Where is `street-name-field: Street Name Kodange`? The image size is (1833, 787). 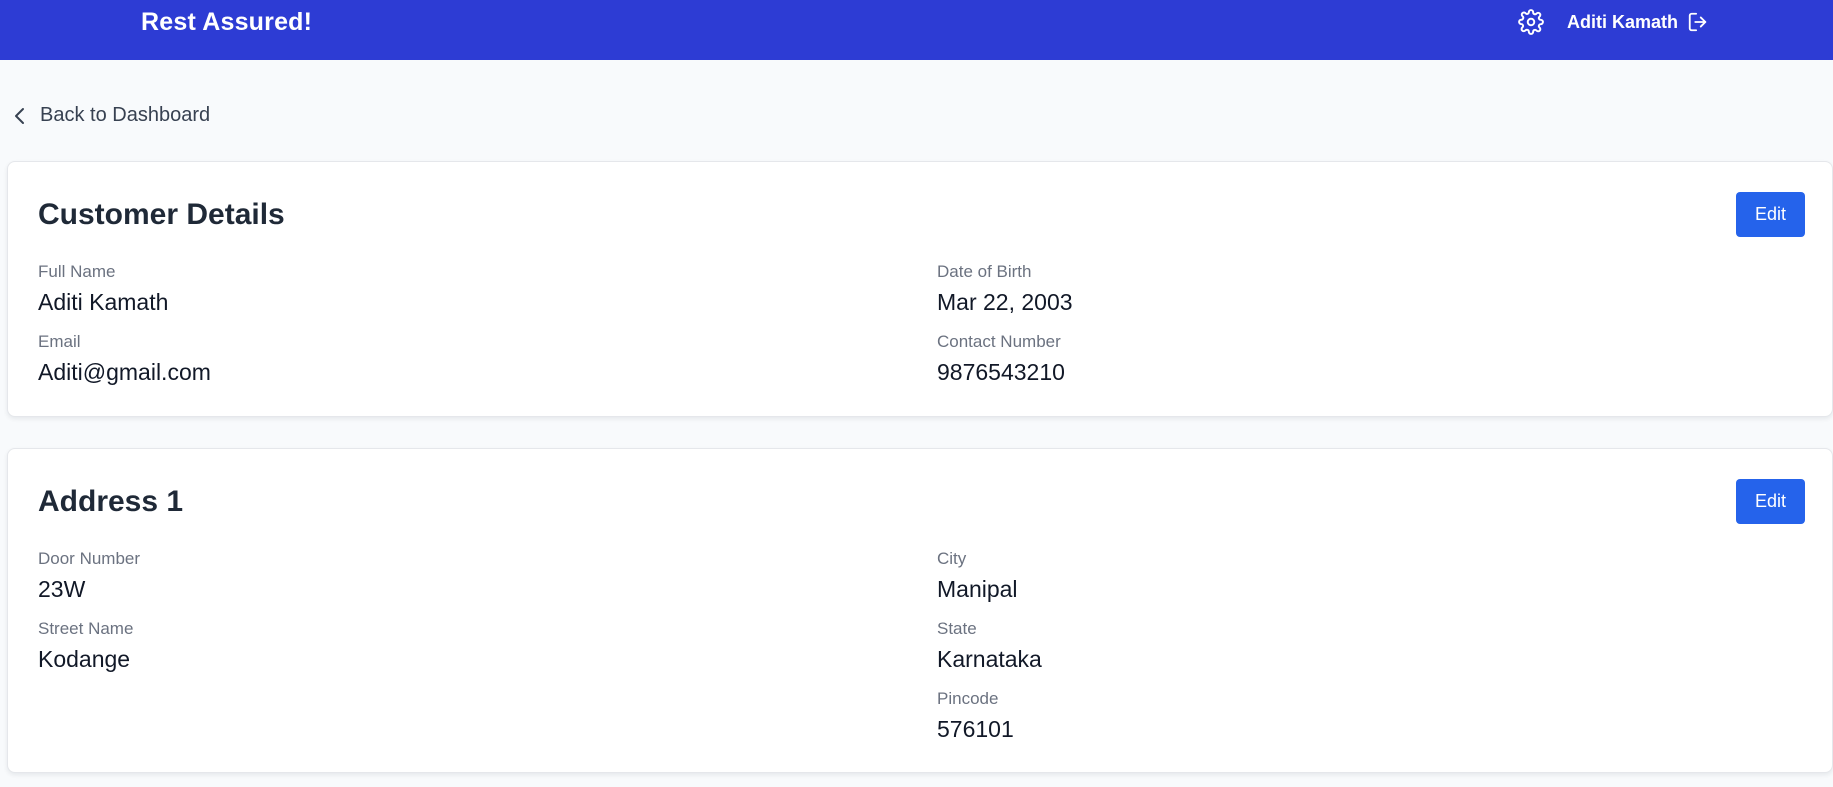 street-name-field: Street Name Kodange is located at coordinates (85, 645).